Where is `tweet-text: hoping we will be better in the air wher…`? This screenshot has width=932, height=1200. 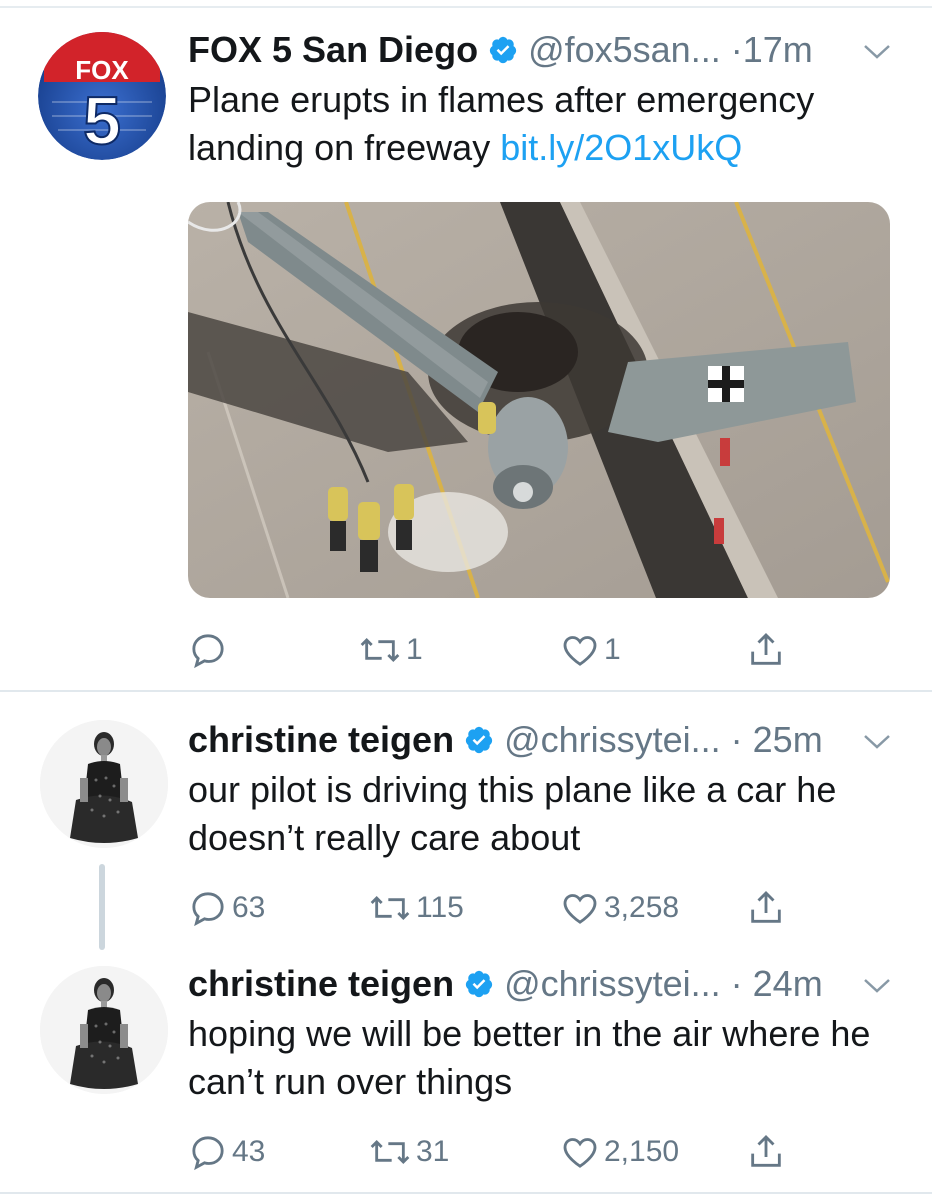 tweet-text: hoping we will be better in the air wher… is located at coordinates (548, 1058).